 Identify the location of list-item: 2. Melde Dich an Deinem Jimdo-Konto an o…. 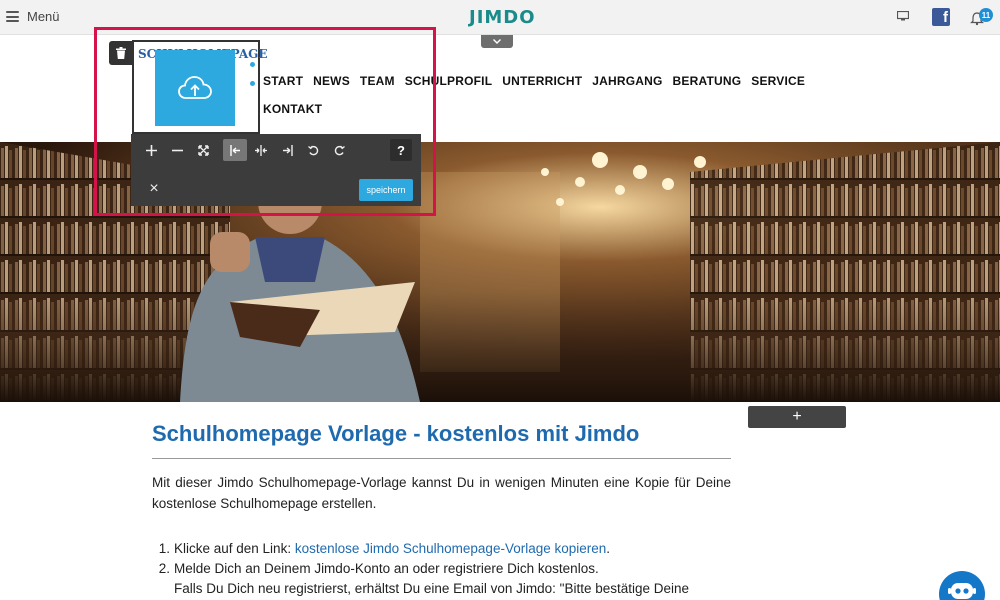
(441, 569).